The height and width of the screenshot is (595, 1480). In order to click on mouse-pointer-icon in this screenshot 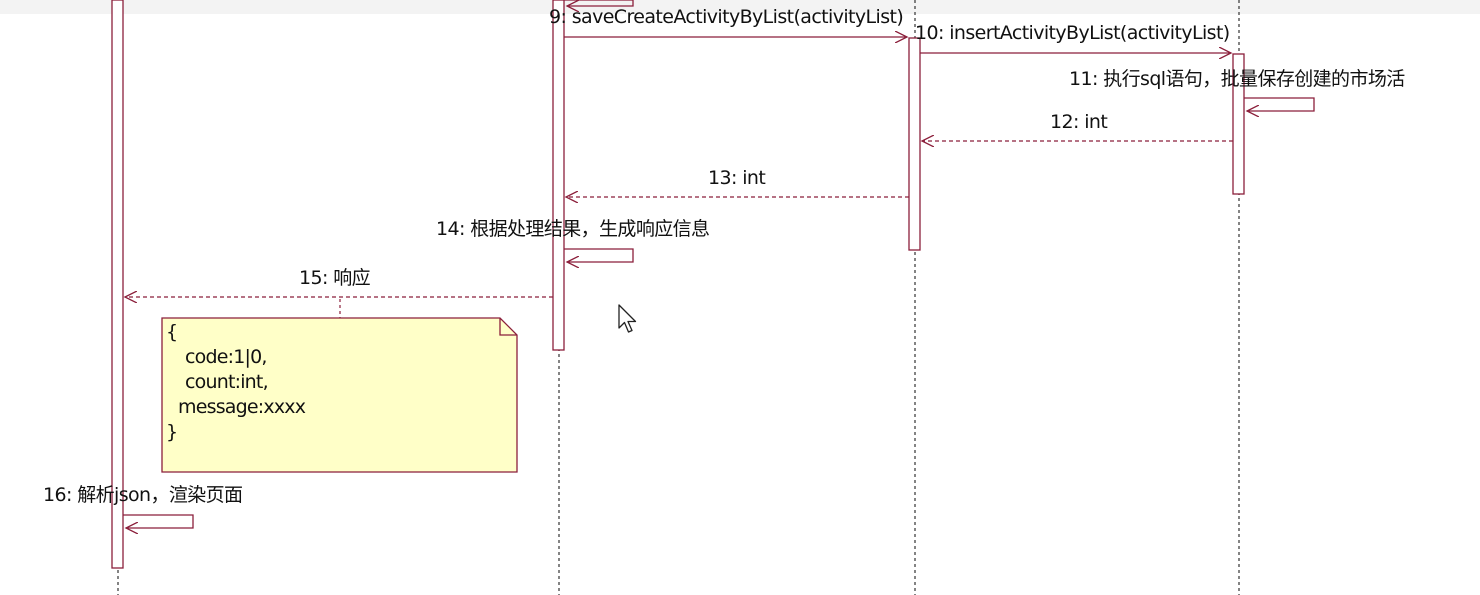, I will do `click(627, 318)`.